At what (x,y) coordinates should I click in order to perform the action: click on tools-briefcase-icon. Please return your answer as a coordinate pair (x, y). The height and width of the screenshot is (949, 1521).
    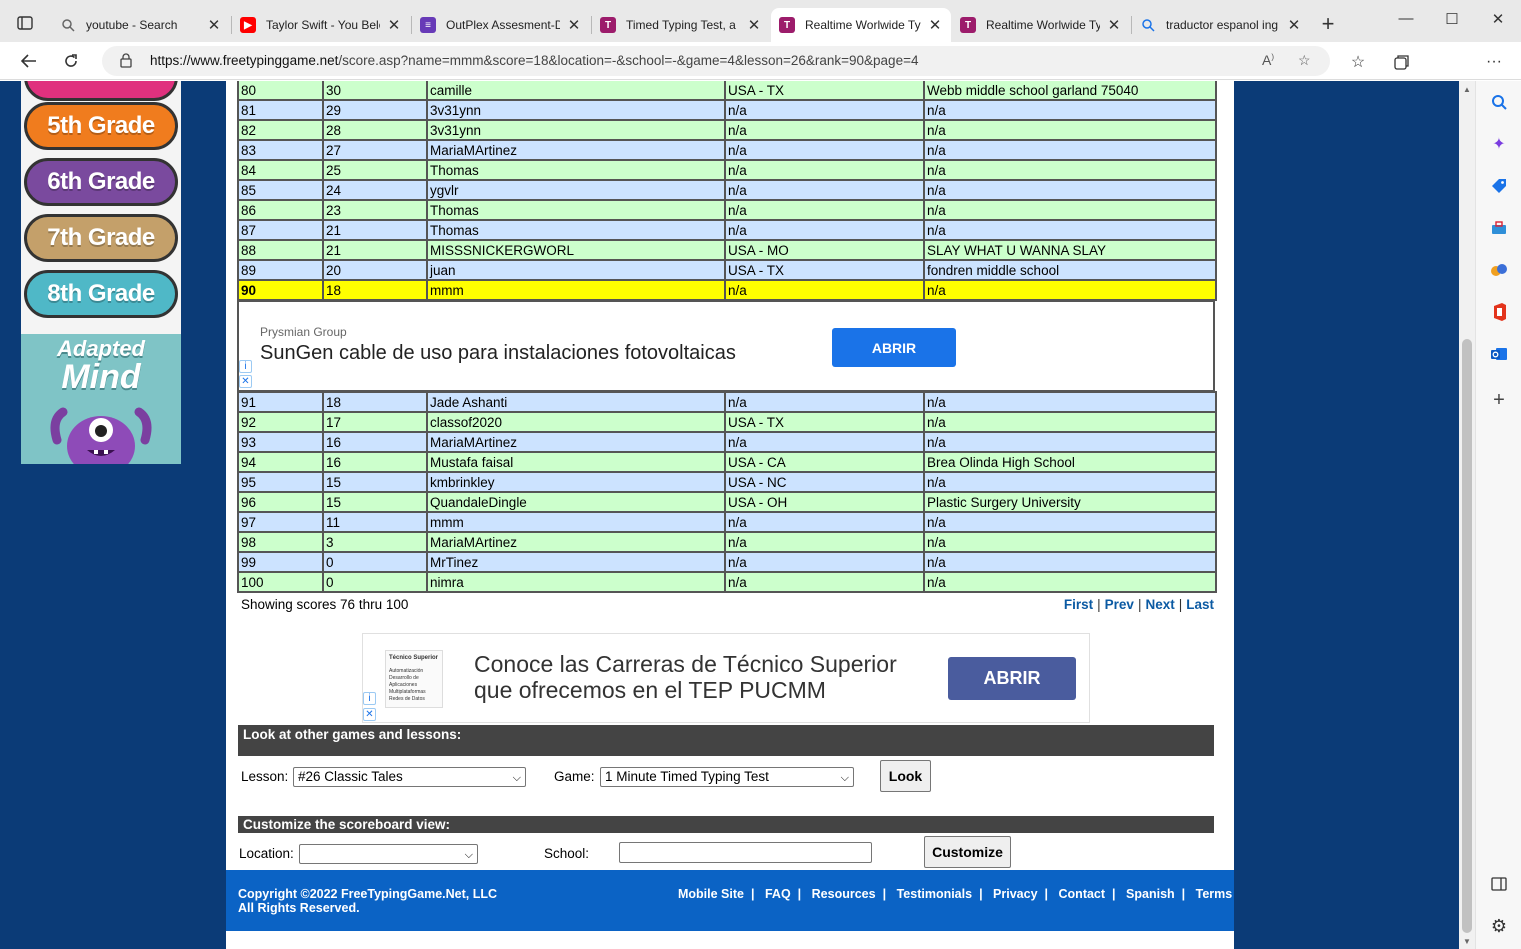
    Looking at the image, I should click on (1499, 228).